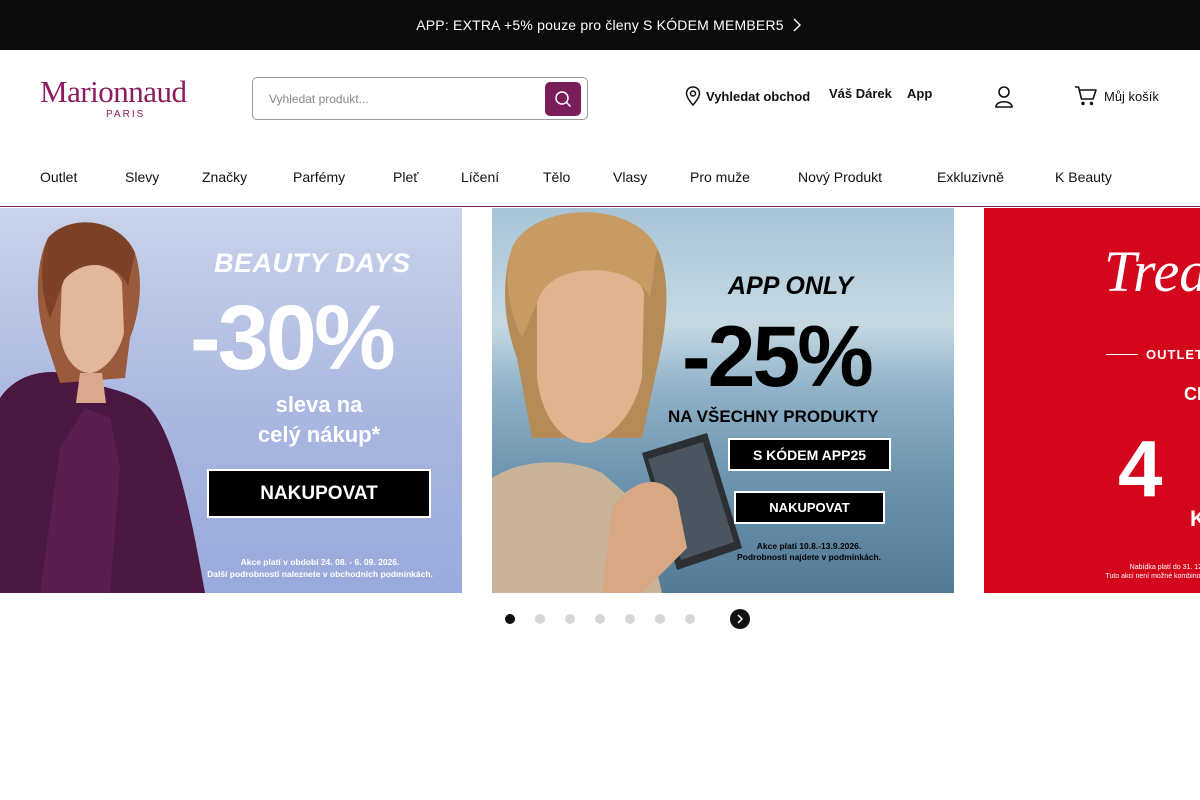  I want to click on search-icon, so click(563, 99).